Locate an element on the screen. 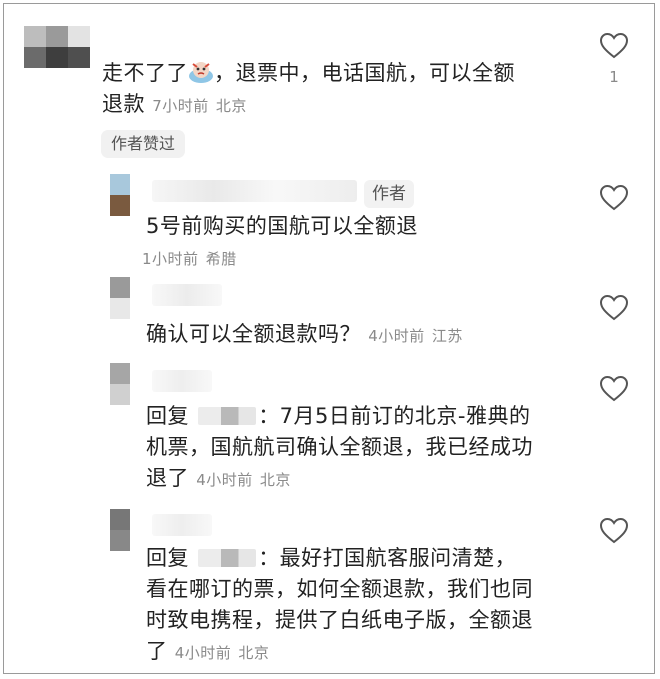 The image size is (660, 679). comment-text-part: ：最好打国航客服问清楚， is located at coordinates (387, 558).